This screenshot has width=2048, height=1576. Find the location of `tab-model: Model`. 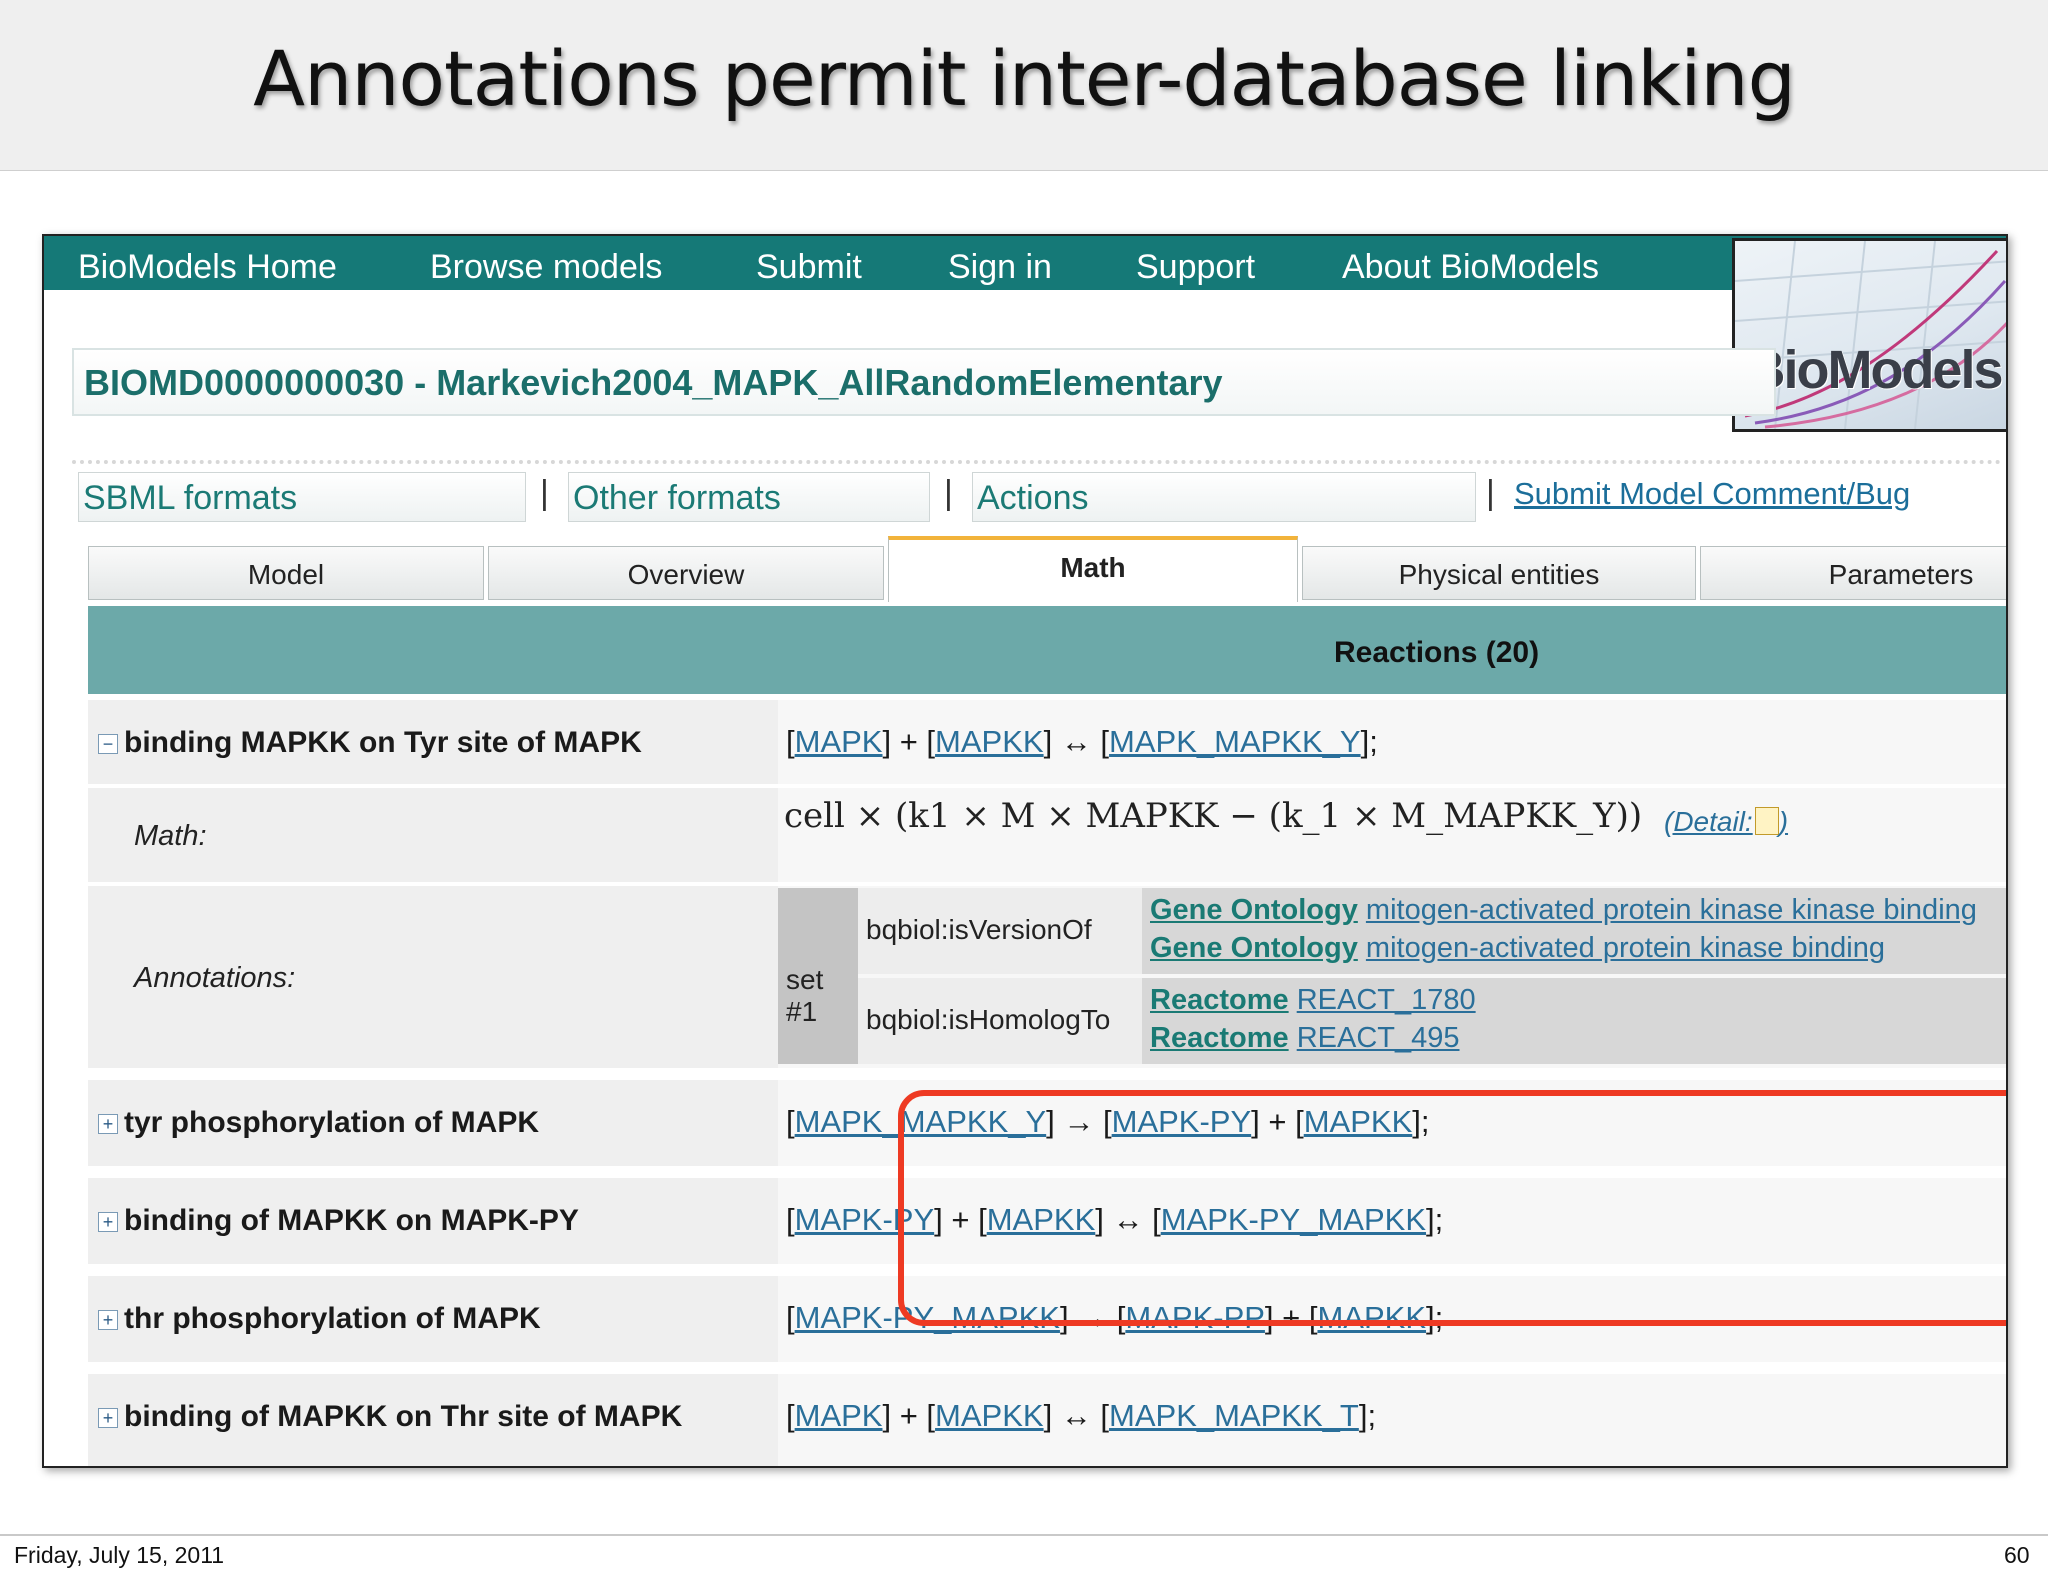

tab-model: Model is located at coordinates (286, 573).